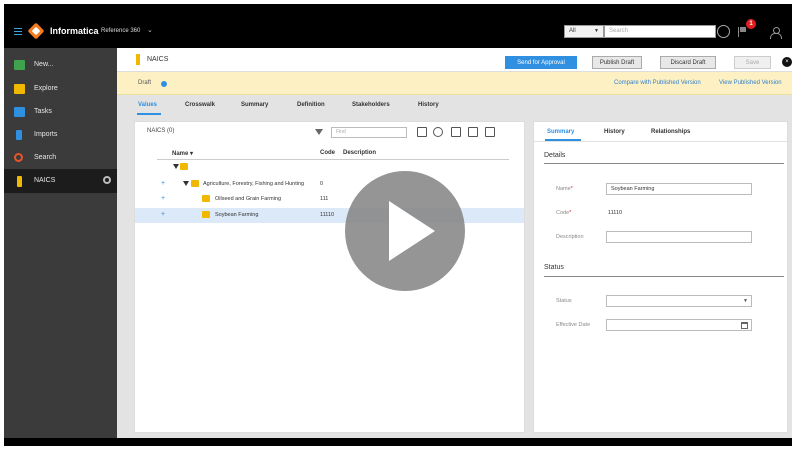 Image resolution: width=796 pixels, height=450 pixels. I want to click on values-count-title: NAICS (0), so click(161, 131).